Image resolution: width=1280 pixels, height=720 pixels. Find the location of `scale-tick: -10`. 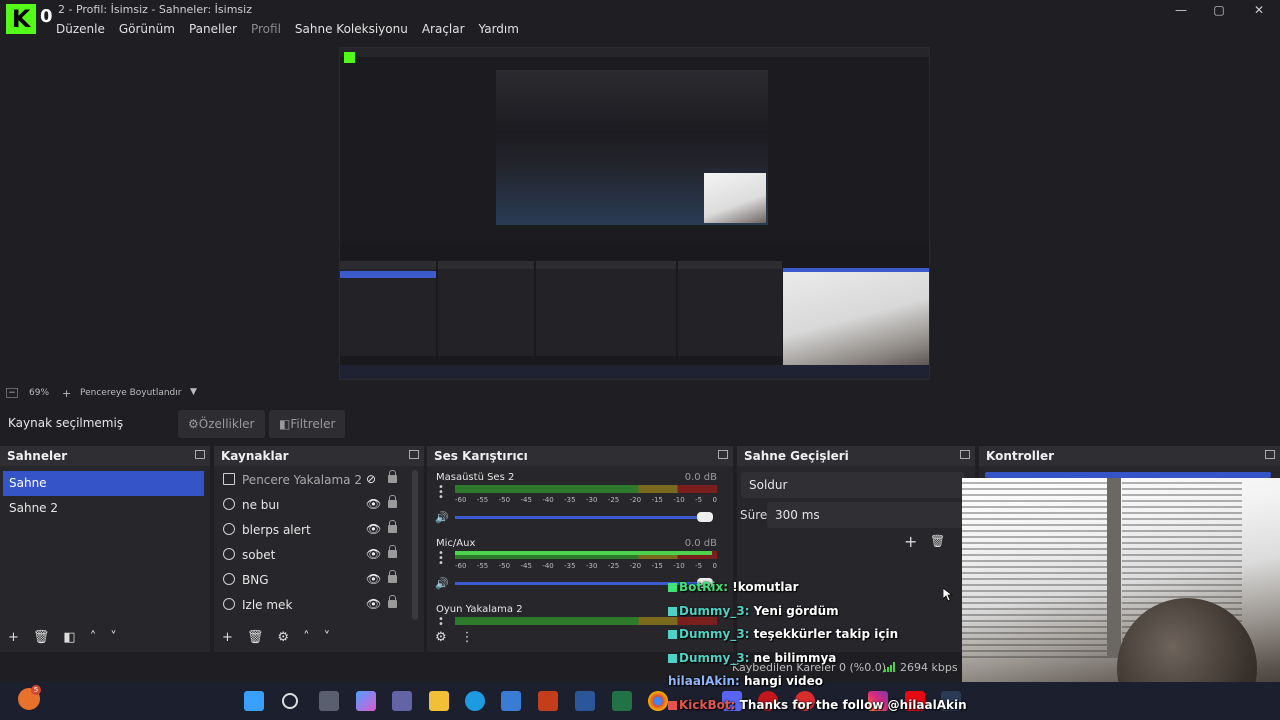

scale-tick: -10 is located at coordinates (679, 566).